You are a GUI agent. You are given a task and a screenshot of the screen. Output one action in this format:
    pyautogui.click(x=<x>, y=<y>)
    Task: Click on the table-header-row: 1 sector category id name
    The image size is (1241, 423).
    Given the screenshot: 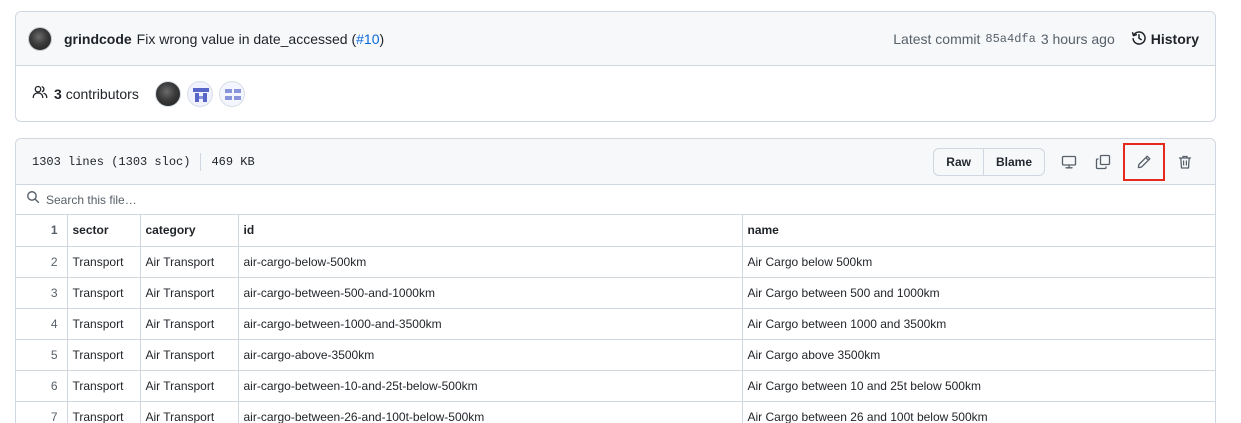 What is the action you would take?
    pyautogui.click(x=615, y=231)
    